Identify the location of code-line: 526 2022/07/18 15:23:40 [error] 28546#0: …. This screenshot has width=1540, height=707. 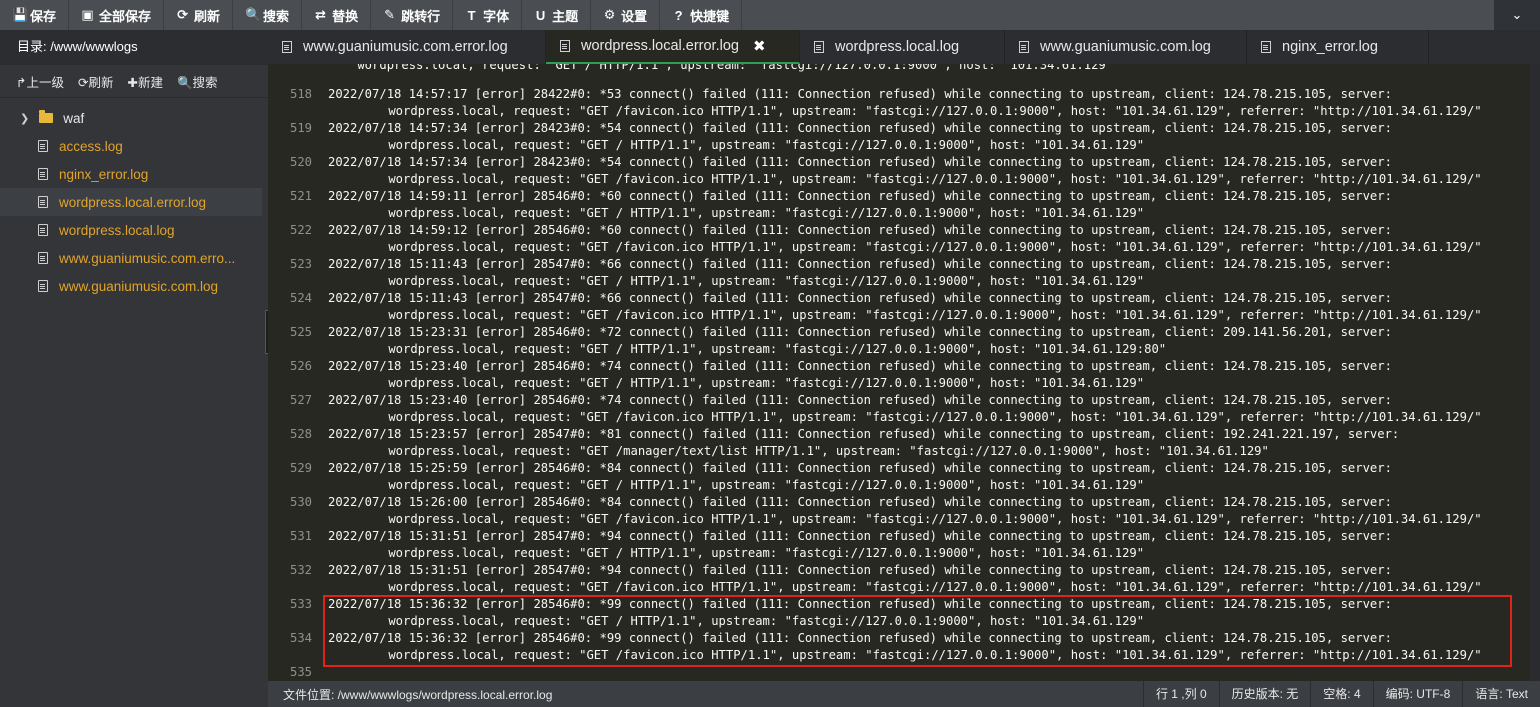
(899, 371).